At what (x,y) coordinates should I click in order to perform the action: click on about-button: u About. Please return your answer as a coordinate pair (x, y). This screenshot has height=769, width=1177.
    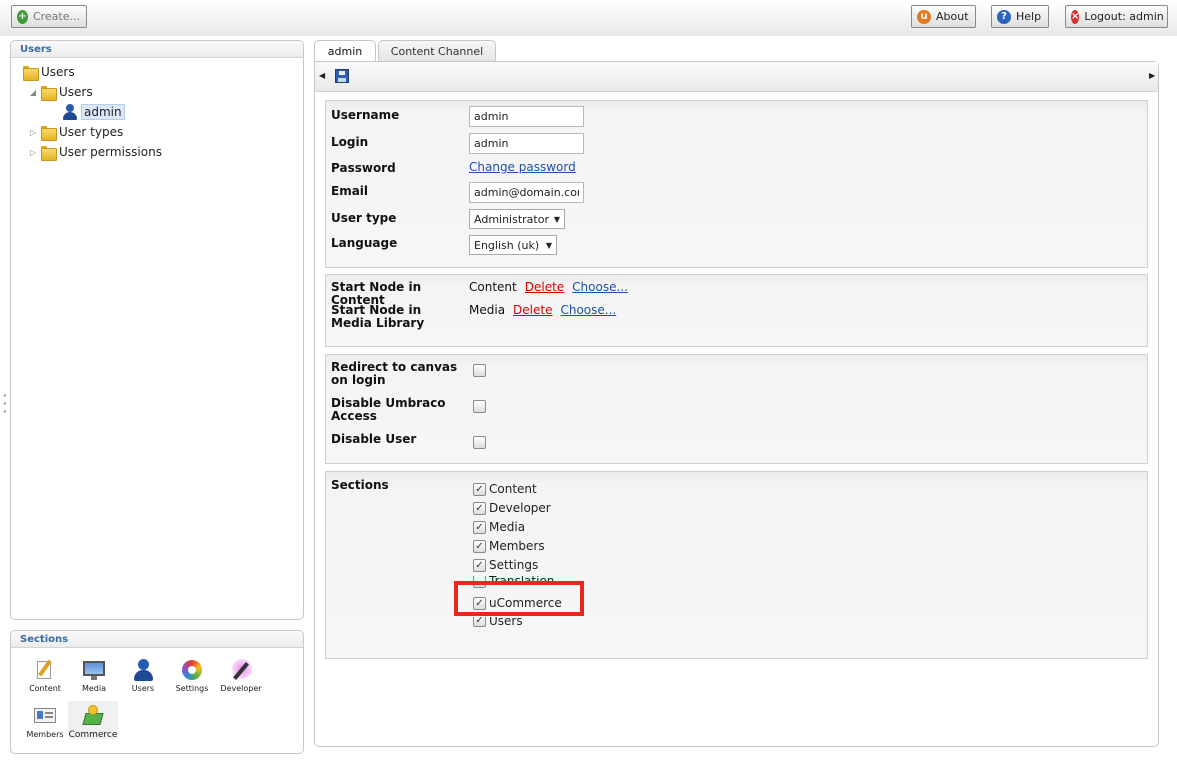
    Looking at the image, I should click on (943, 16).